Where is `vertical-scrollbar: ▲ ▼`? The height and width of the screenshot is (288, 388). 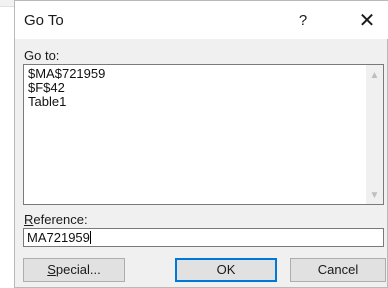 vertical-scrollbar: ▲ ▼ is located at coordinates (374, 134).